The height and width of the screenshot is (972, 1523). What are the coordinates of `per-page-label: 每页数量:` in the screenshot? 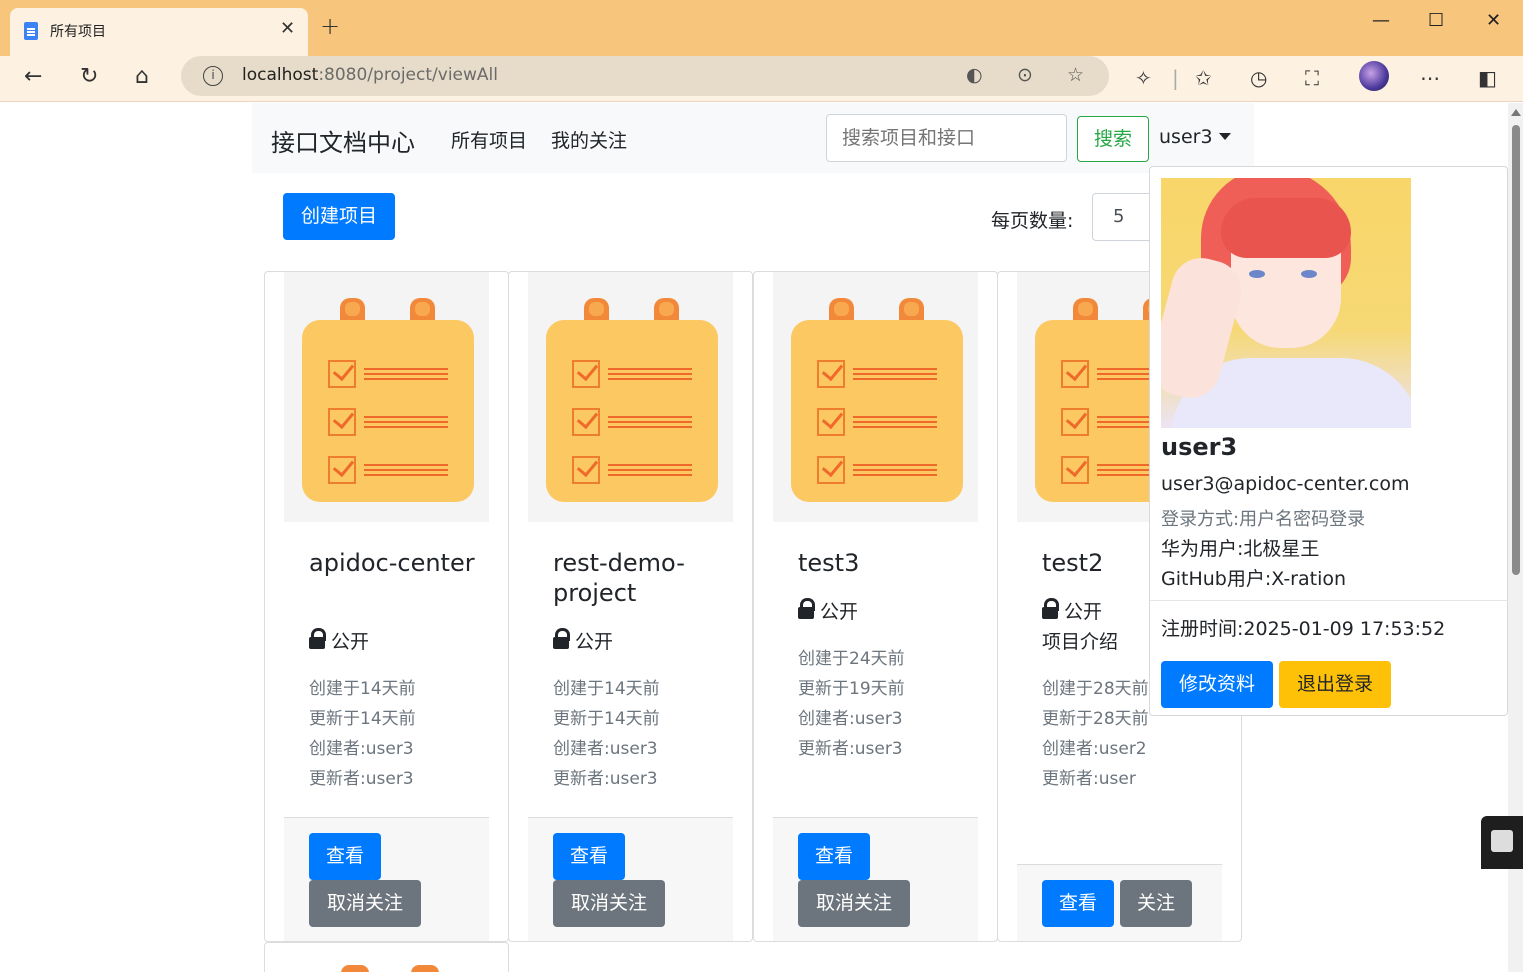 It's located at (1032, 221).